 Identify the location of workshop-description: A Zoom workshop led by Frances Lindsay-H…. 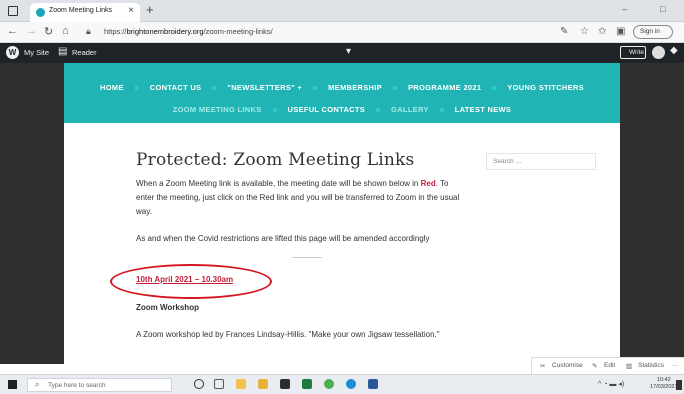
(288, 334).